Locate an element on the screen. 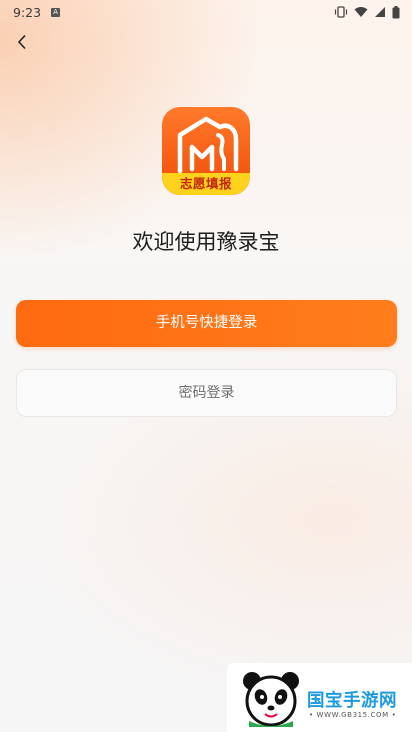 This screenshot has height=732, width=412. chevron-left-icon is located at coordinates (21, 42).